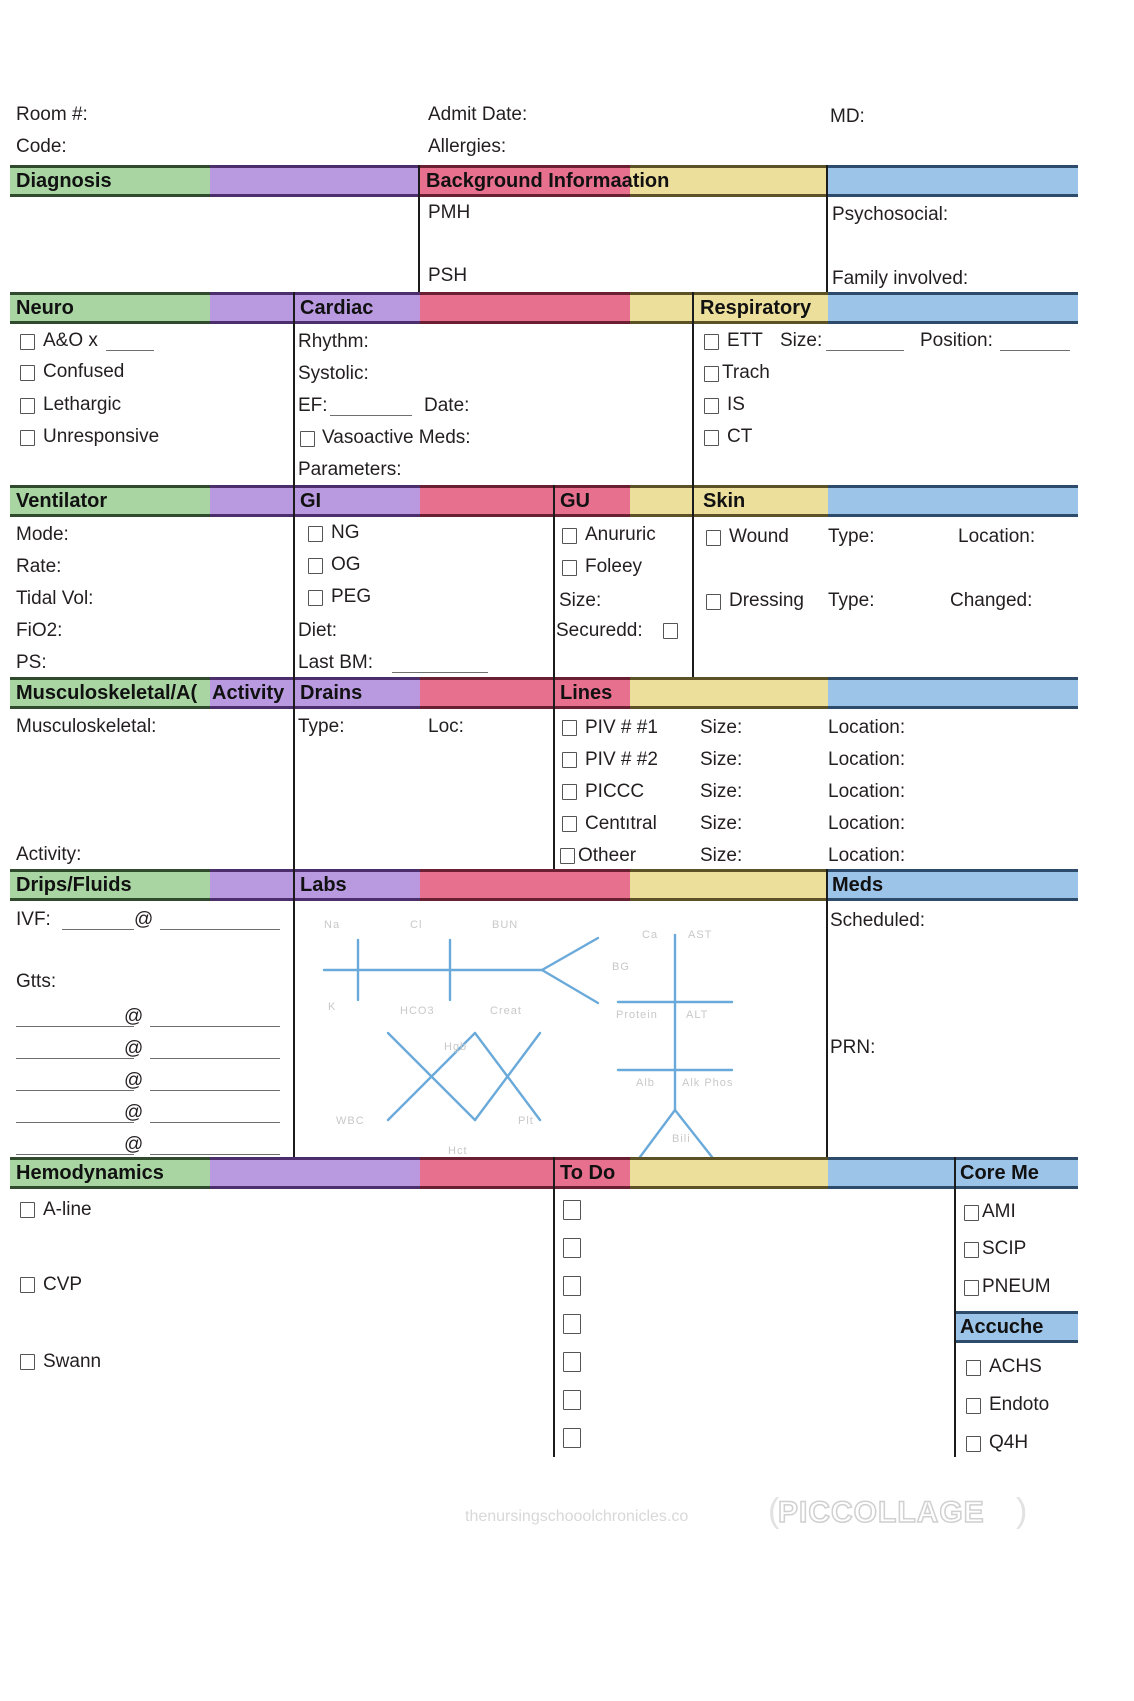 The width and height of the screenshot is (1134, 1701). What do you see at coordinates (713, 538) in the screenshot?
I see `checkbox-skin-wound` at bounding box center [713, 538].